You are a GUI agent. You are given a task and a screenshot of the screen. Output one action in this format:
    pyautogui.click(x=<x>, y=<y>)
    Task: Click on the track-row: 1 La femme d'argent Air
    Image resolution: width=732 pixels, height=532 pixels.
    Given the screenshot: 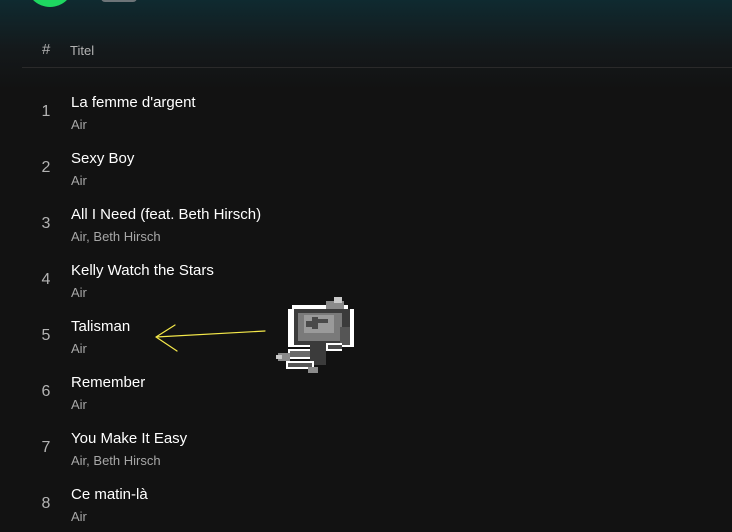 What is the action you would take?
    pyautogui.click(x=366, y=112)
    